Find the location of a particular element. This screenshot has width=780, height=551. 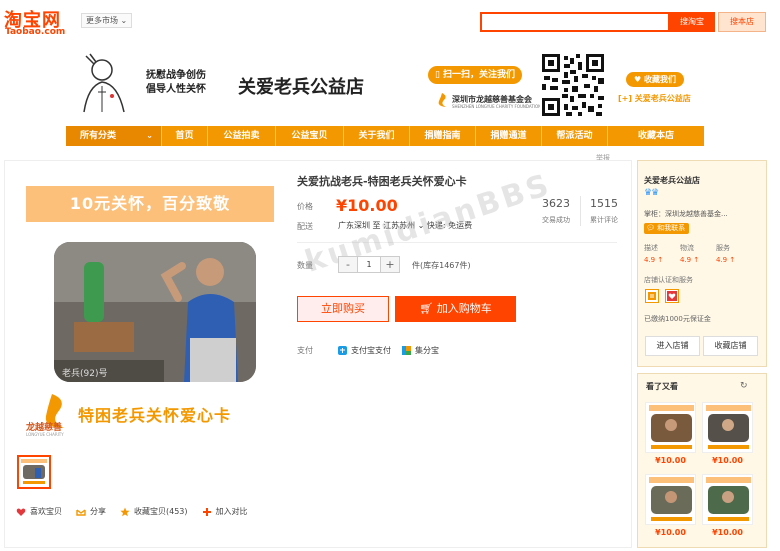

veteran-photo: 老兵(92)号 is located at coordinates (155, 312).